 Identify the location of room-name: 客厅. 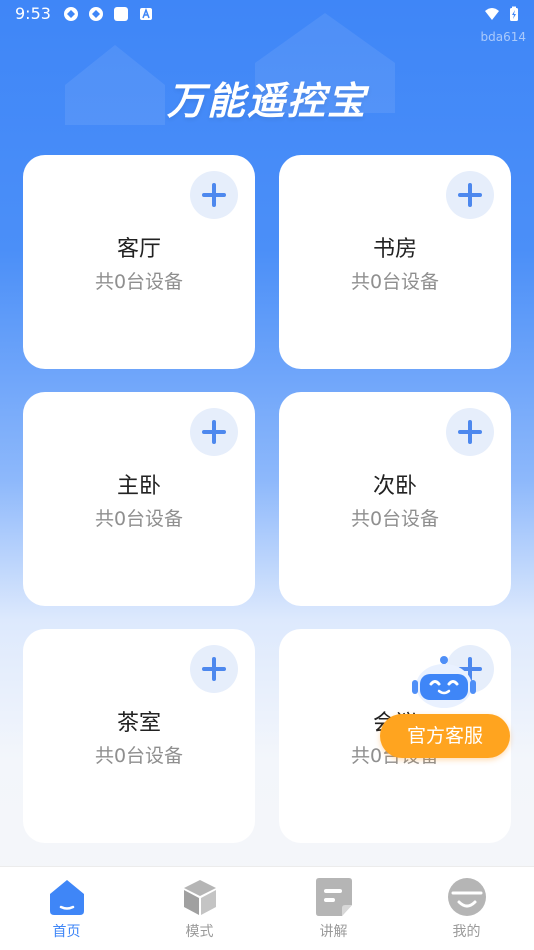
(138, 249).